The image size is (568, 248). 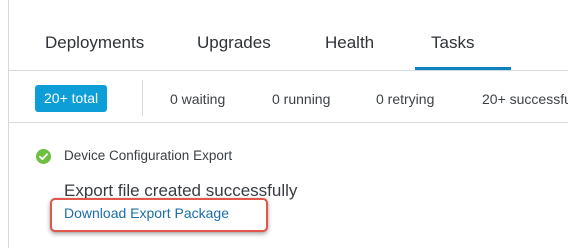 I want to click on tab-upgrades: Upgrades, so click(x=234, y=43).